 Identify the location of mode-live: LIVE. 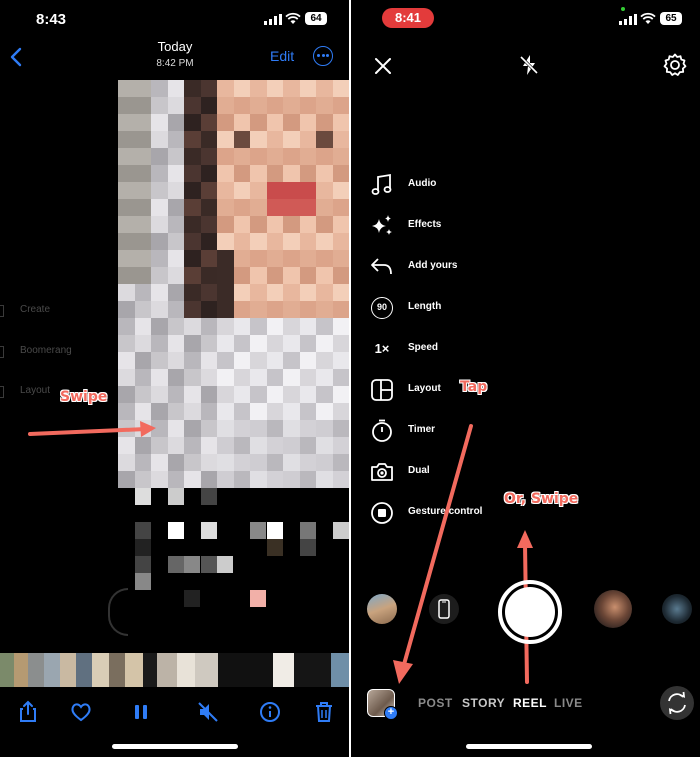
(568, 703).